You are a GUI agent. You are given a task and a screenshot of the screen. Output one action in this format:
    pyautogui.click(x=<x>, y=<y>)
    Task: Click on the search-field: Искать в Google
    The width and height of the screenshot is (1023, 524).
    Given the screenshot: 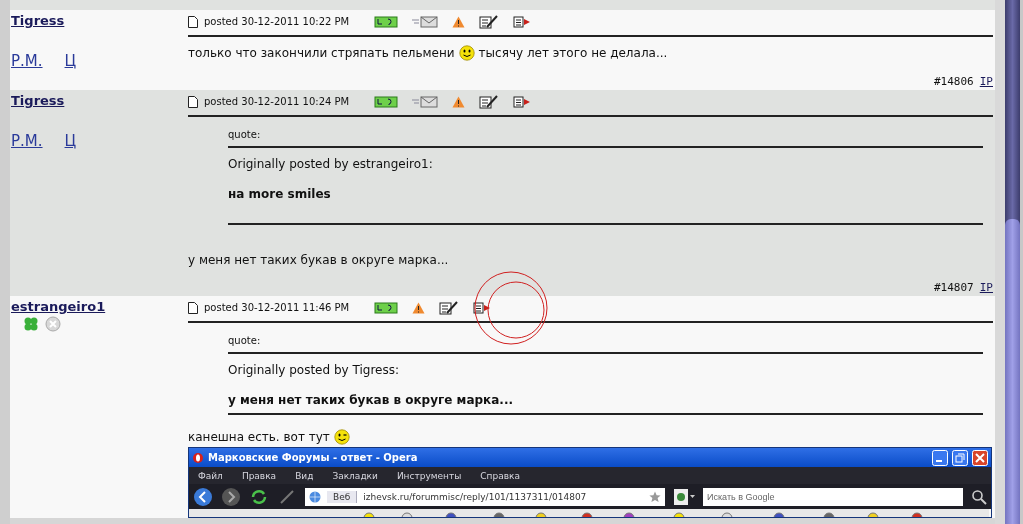 What is the action you would take?
    pyautogui.click(x=833, y=496)
    